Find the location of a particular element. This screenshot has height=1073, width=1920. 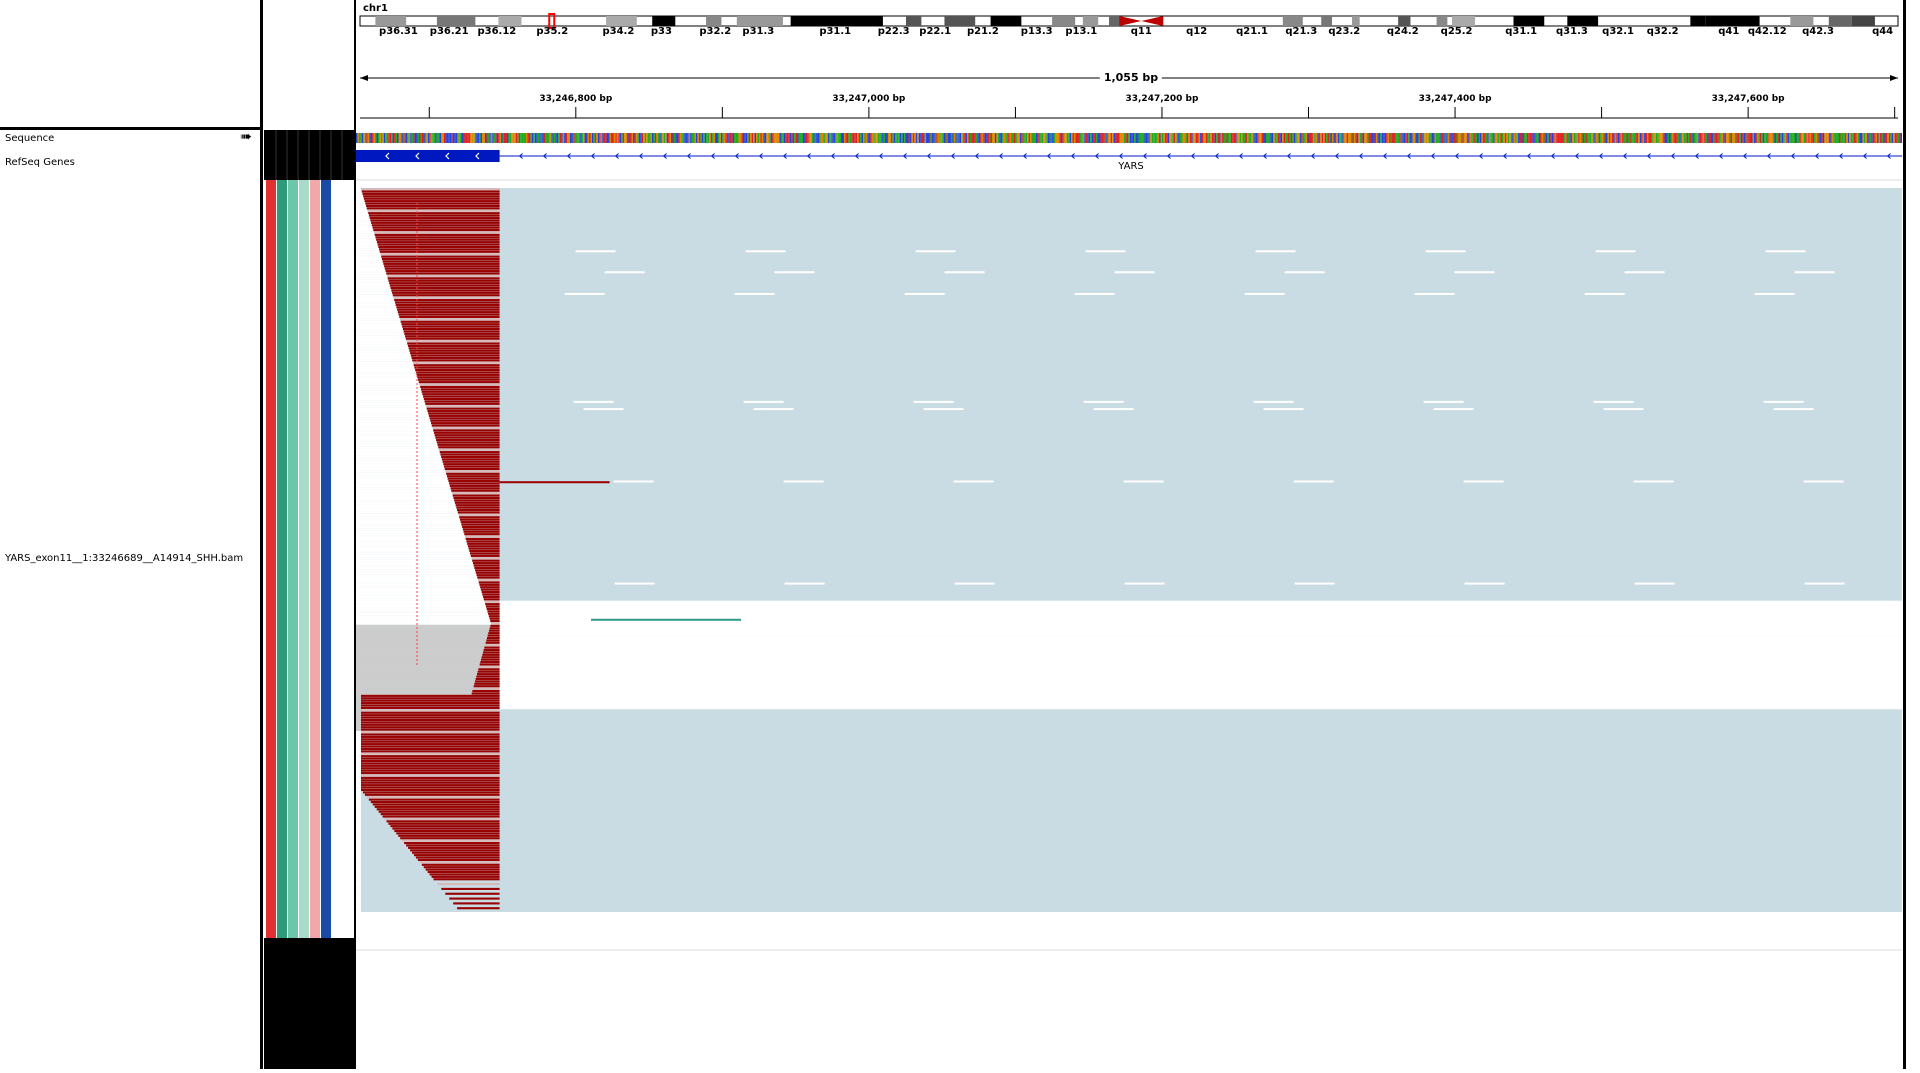

attribute-column is located at coordinates (304, 559).